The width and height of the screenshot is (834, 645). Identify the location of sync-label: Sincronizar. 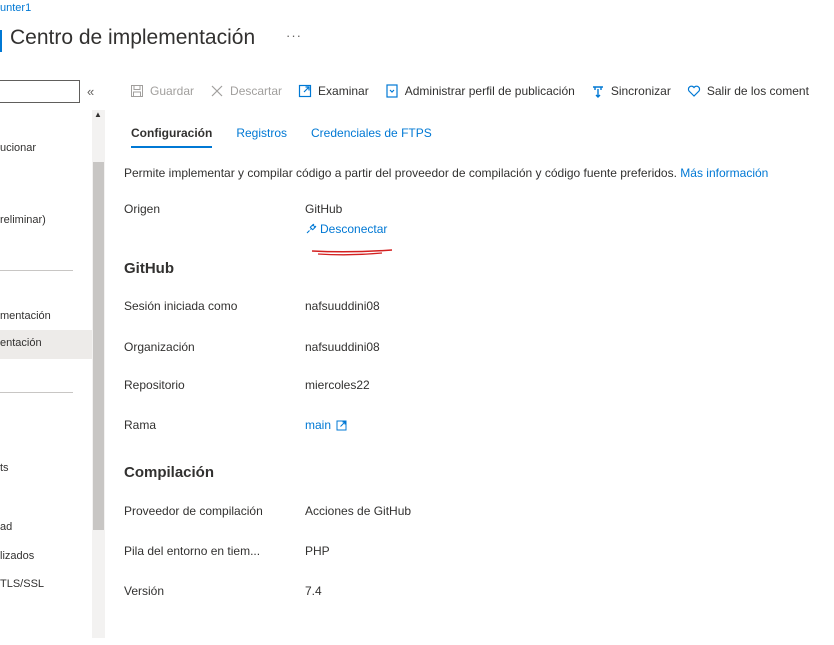
(640, 91).